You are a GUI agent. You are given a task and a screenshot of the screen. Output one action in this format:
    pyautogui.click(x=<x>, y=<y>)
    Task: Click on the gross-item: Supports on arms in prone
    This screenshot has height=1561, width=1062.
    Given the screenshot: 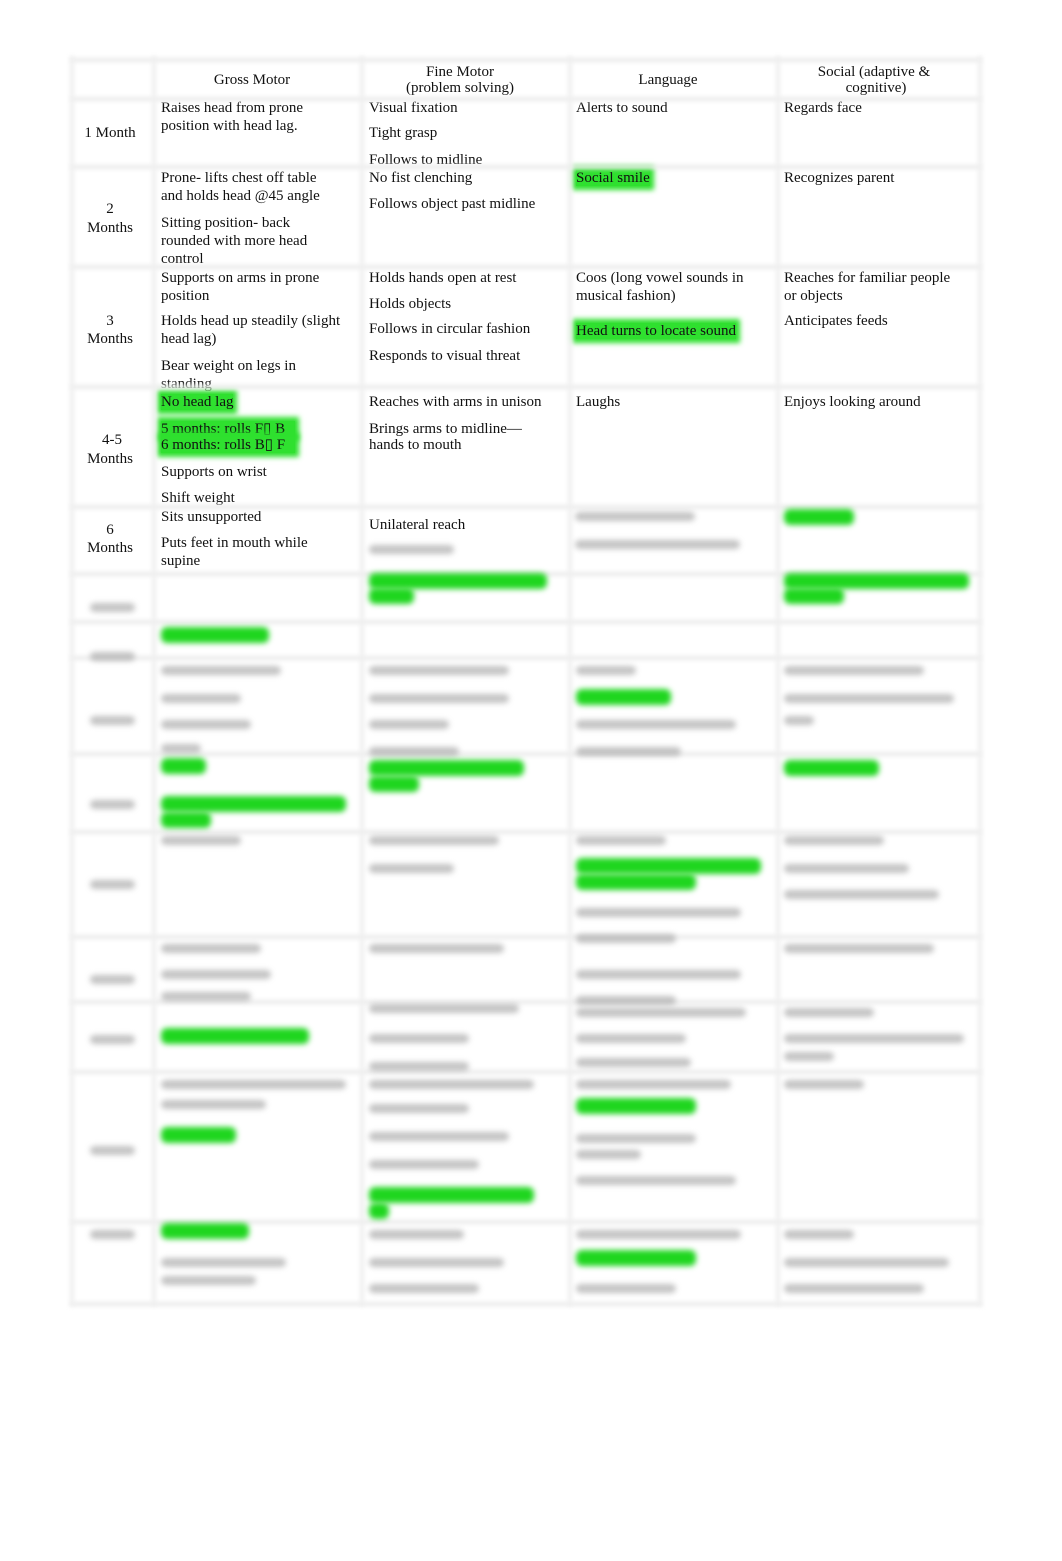 What is the action you would take?
    pyautogui.click(x=240, y=278)
    